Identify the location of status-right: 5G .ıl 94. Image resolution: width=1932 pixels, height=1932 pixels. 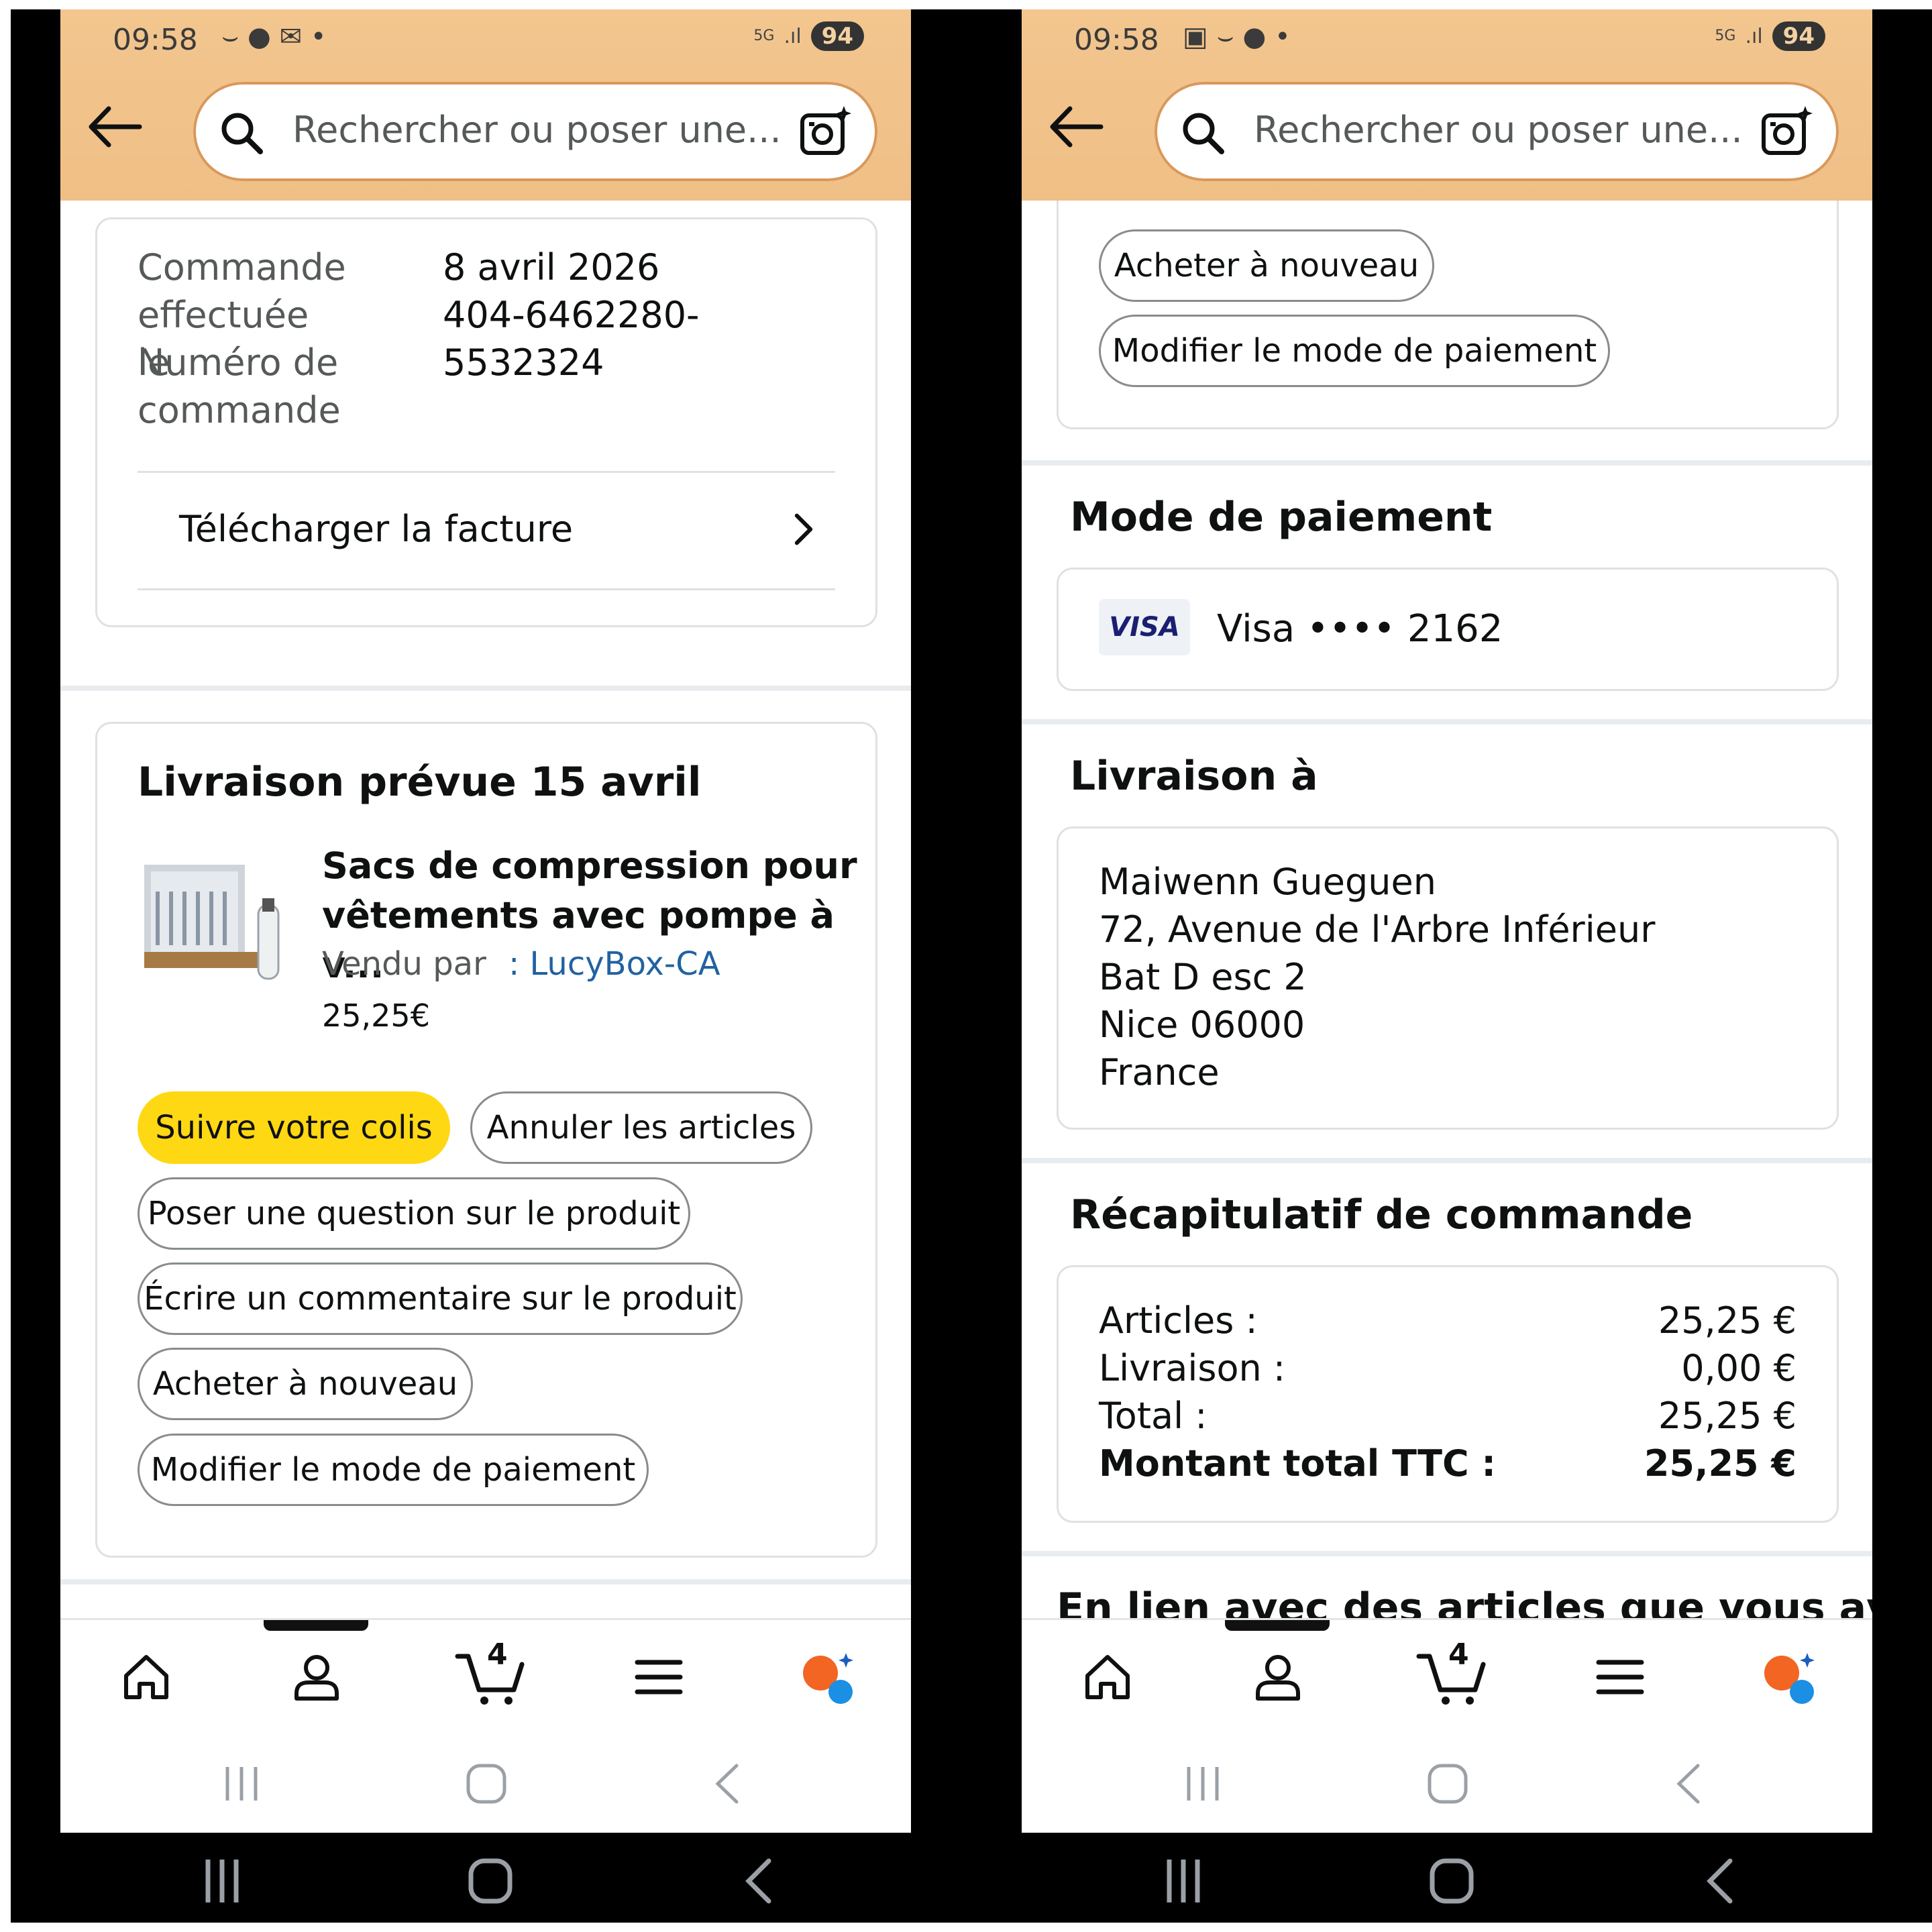
(1770, 36).